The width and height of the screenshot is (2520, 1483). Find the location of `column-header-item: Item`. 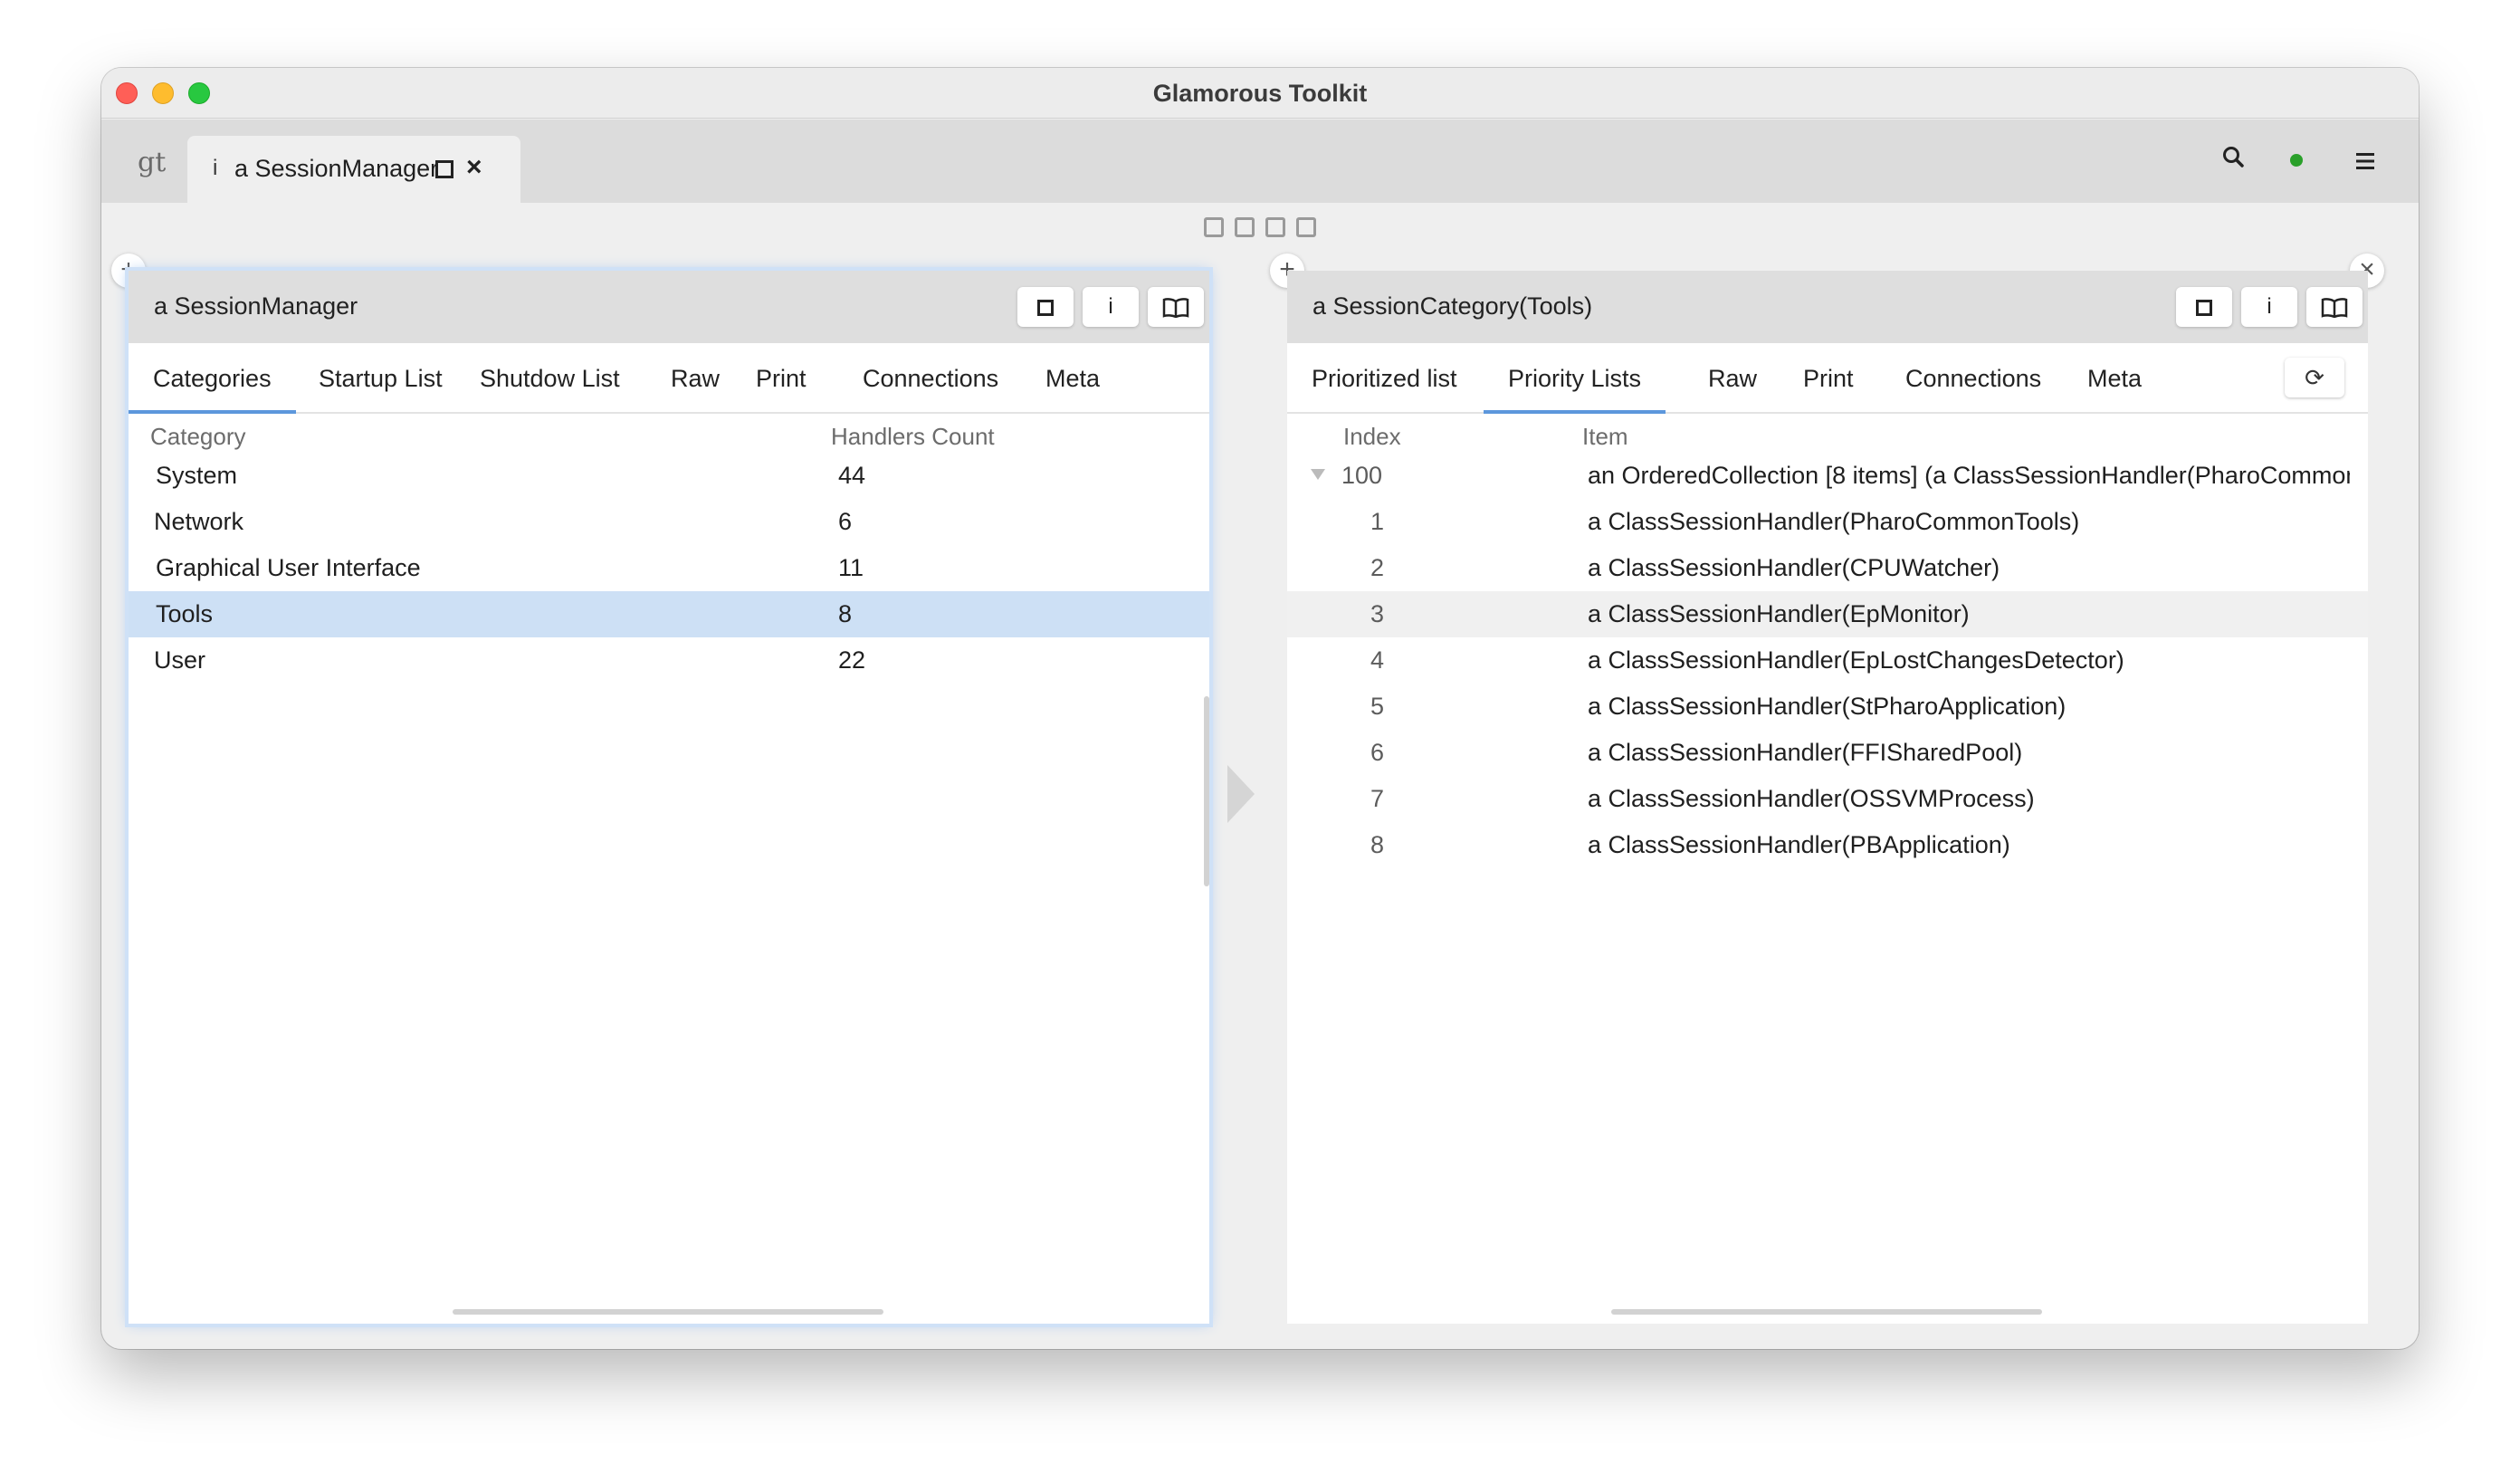

column-header-item: Item is located at coordinates (1605, 437).